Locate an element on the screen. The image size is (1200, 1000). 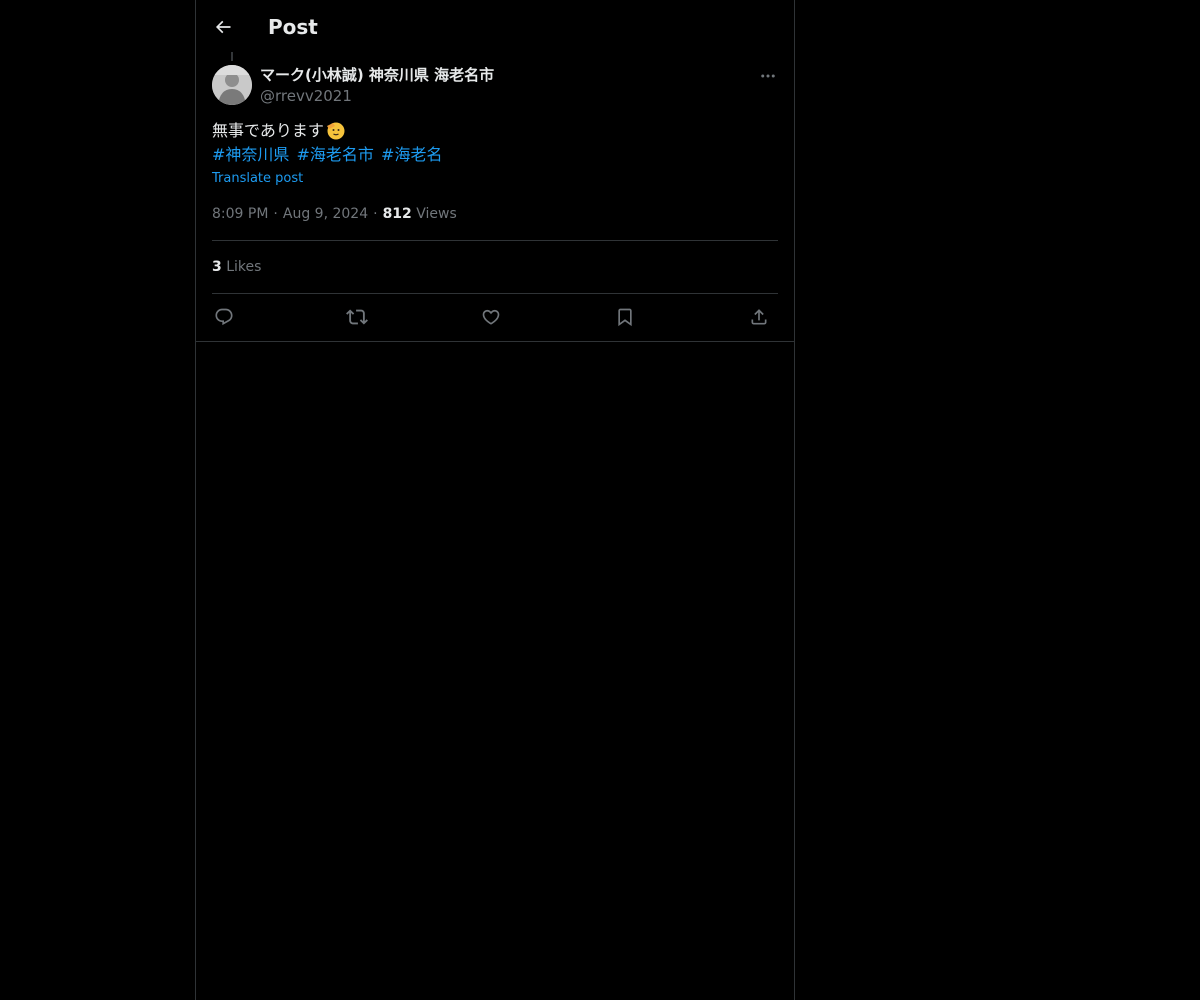
post-date: Aug 9, 2024 is located at coordinates (325, 214).